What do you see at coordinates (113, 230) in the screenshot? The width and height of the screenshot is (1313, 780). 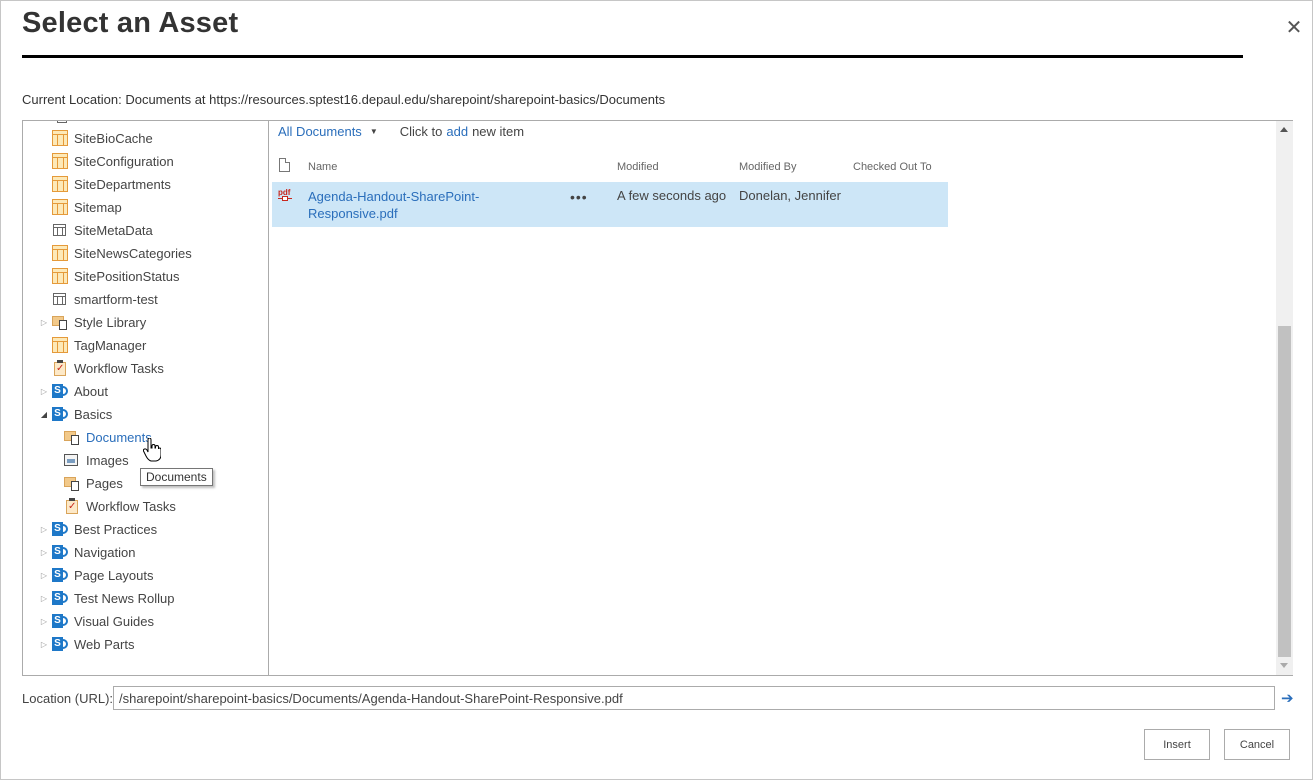 I see `tree-item-label: SiteMetaData` at bounding box center [113, 230].